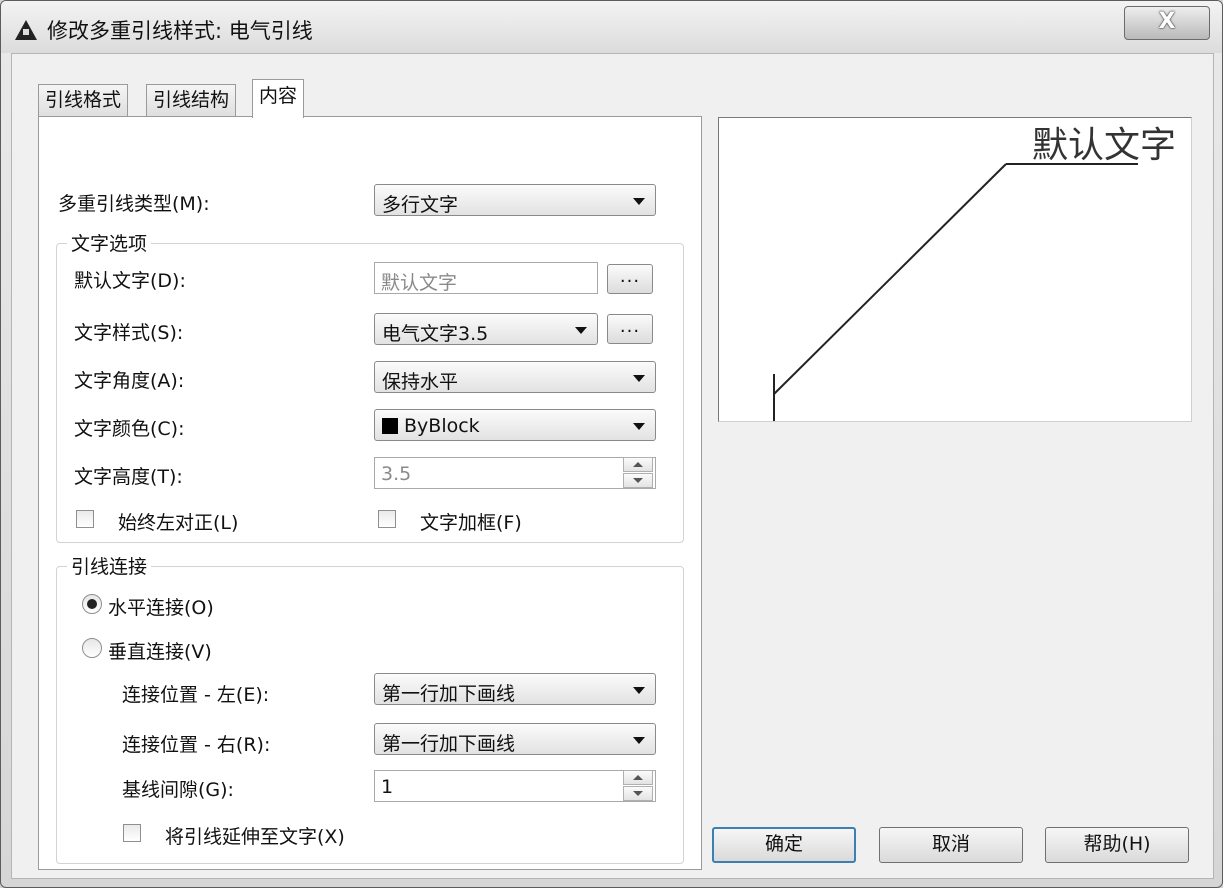 This screenshot has height=888, width=1223. What do you see at coordinates (278, 98) in the screenshot?
I see `tab-content: 内容` at bounding box center [278, 98].